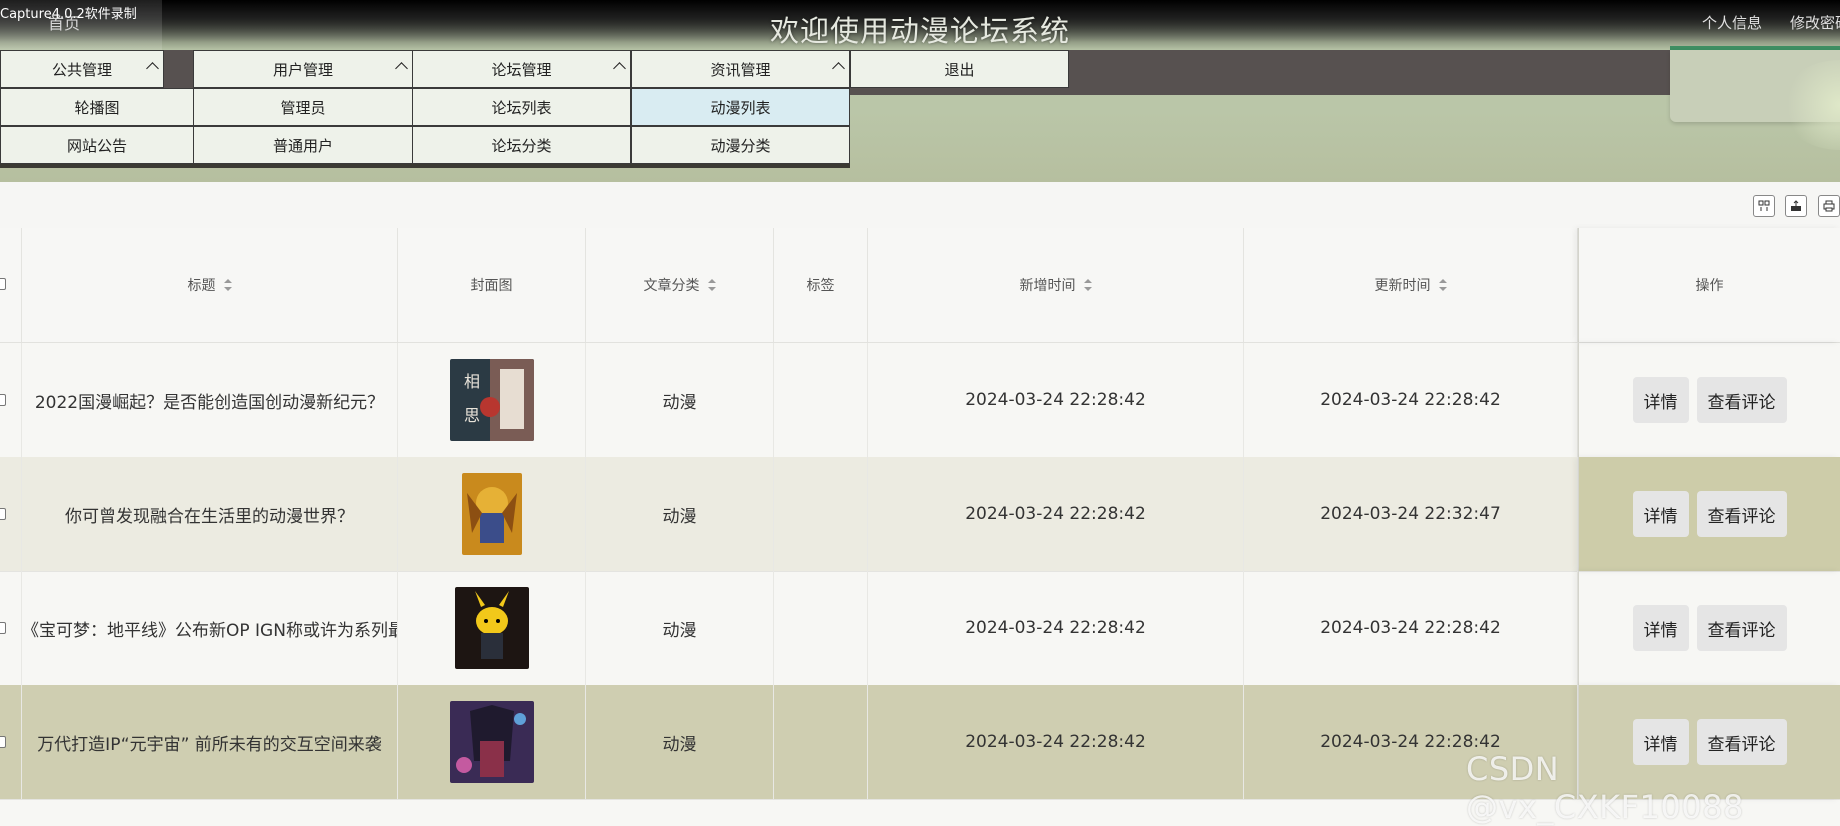  Describe the element at coordinates (740, 145) in the screenshot. I see `menu-item-anime-category: 动漫分类` at that location.